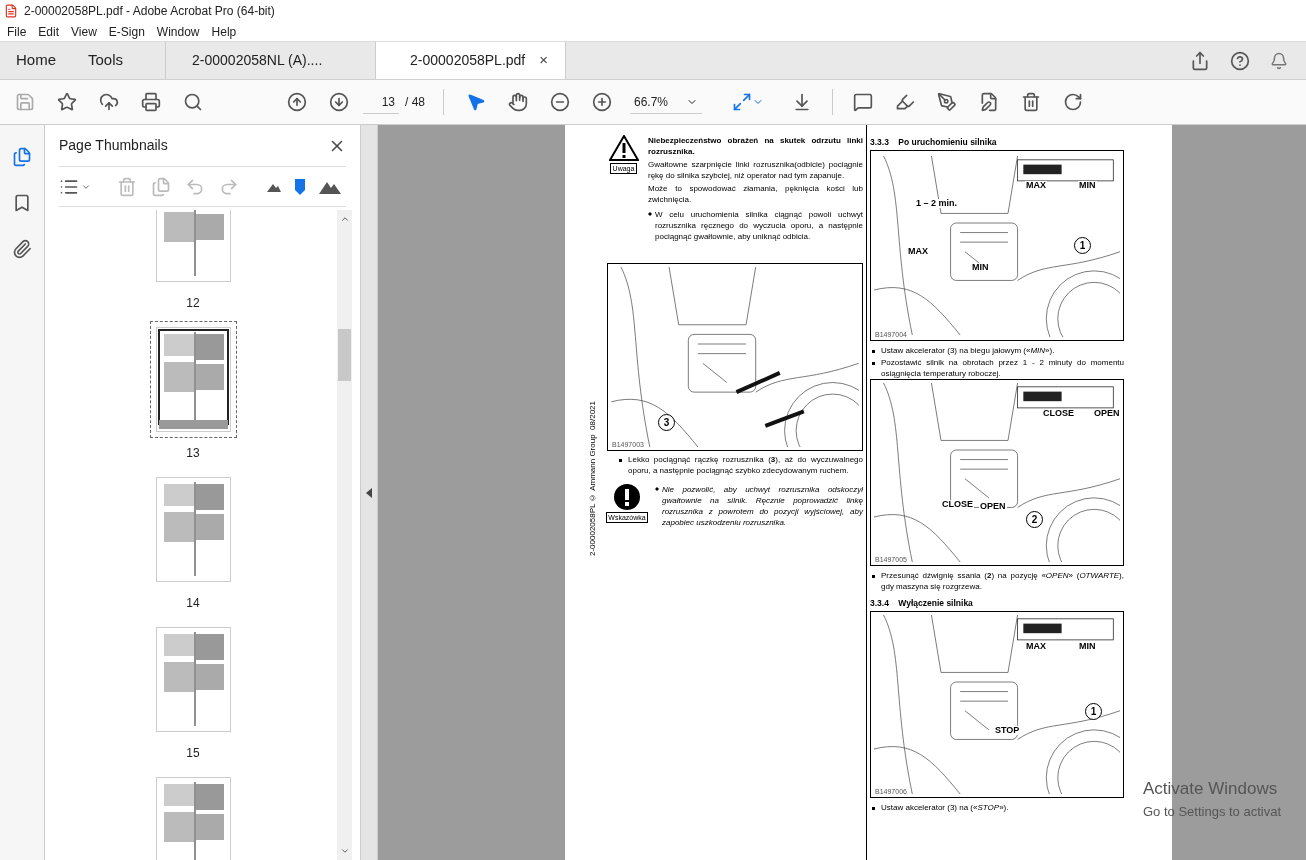 The image size is (1306, 860). Describe the element at coordinates (297, 102) in the screenshot. I see `previous-page-icon` at that location.